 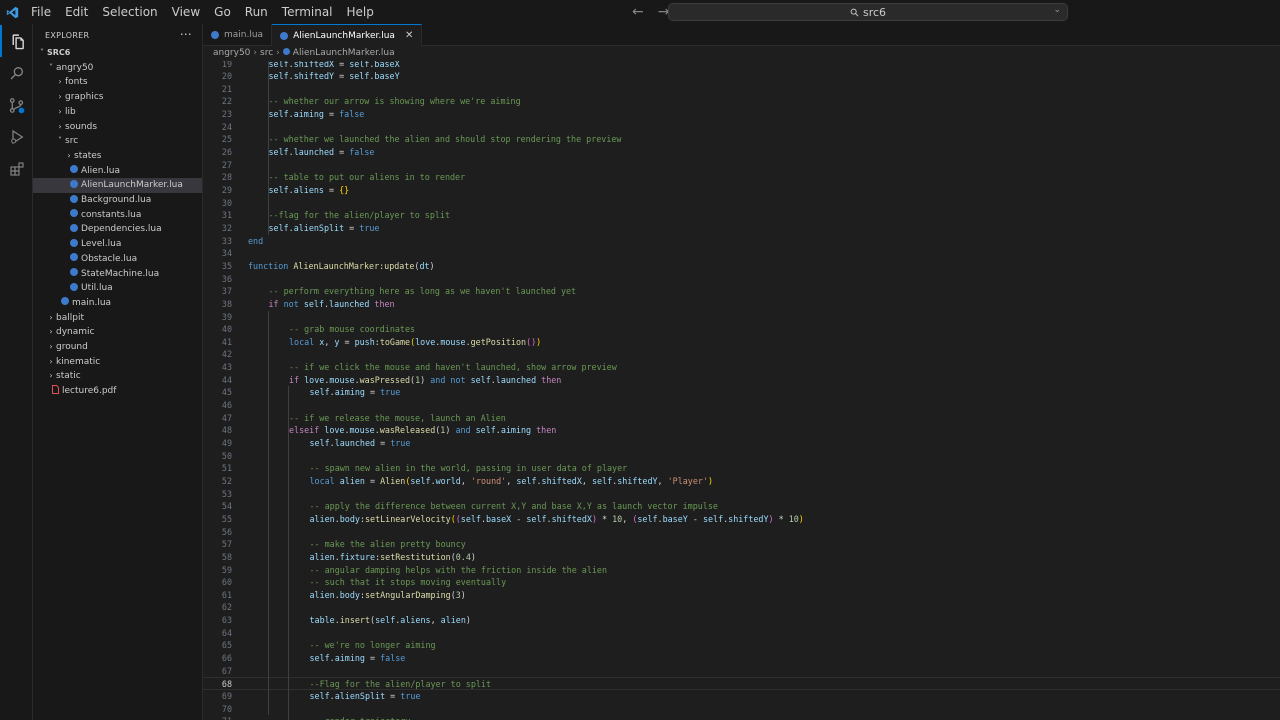 What do you see at coordinates (117, 274) in the screenshot?
I see `tree-item-statemachine-lua: StateMachine.lua` at bounding box center [117, 274].